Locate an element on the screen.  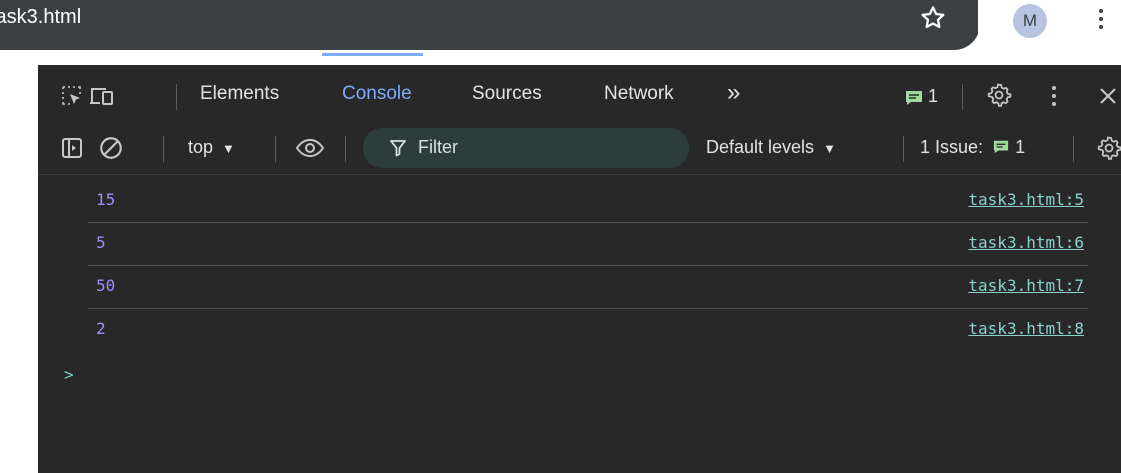
more-tabs-icon: » is located at coordinates (733, 93).